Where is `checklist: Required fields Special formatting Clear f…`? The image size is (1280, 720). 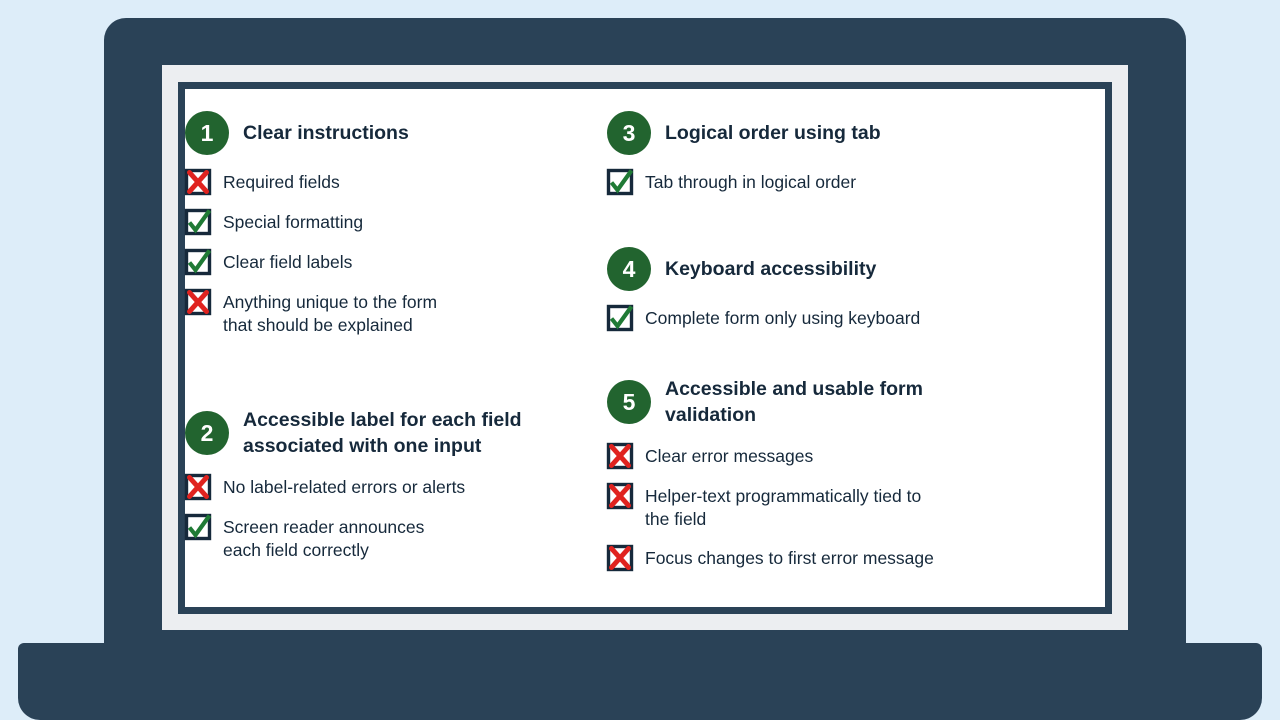 checklist: Required fields Special formatting Clear f… is located at coordinates (311, 253).